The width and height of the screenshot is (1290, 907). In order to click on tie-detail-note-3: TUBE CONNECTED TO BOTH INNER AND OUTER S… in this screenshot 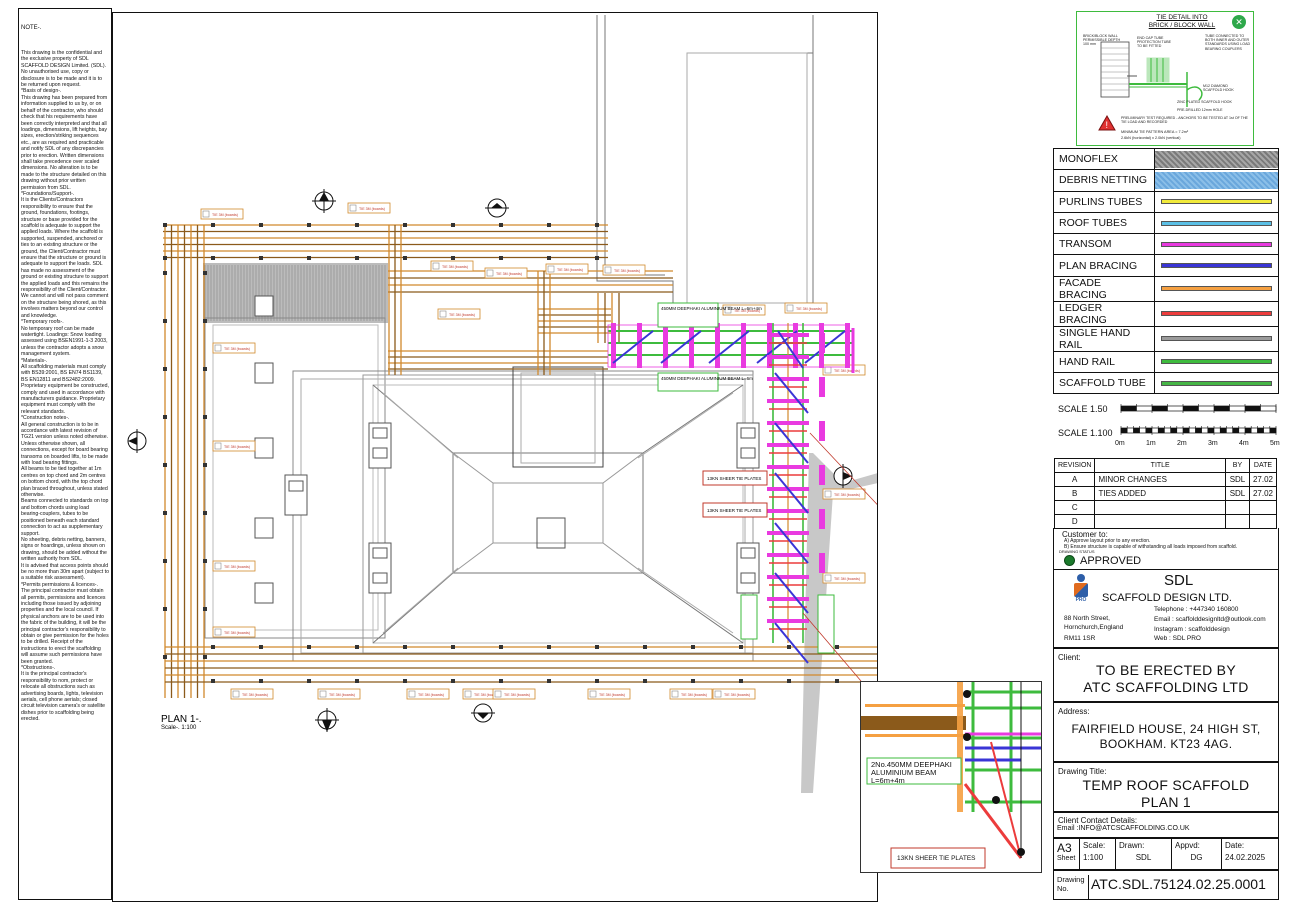, I will do `click(1228, 42)`.